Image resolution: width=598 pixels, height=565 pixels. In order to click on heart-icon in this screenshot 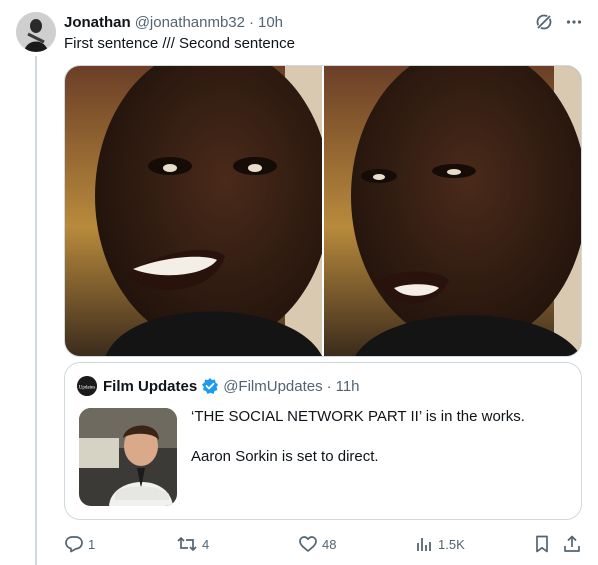, I will do `click(308, 544)`.